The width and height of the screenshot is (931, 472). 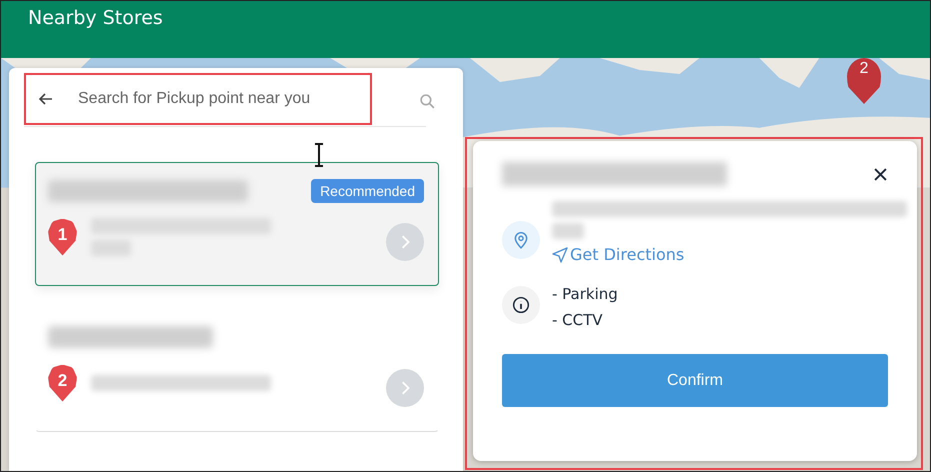 What do you see at coordinates (560, 254) in the screenshot?
I see `send-arrow-icon` at bounding box center [560, 254].